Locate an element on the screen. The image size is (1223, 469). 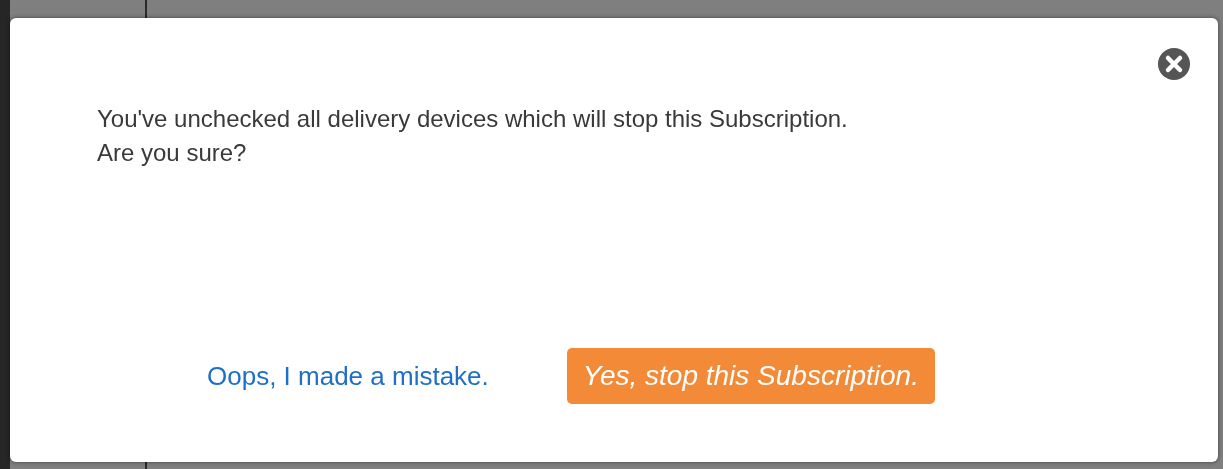
close-button is located at coordinates (1174, 64).